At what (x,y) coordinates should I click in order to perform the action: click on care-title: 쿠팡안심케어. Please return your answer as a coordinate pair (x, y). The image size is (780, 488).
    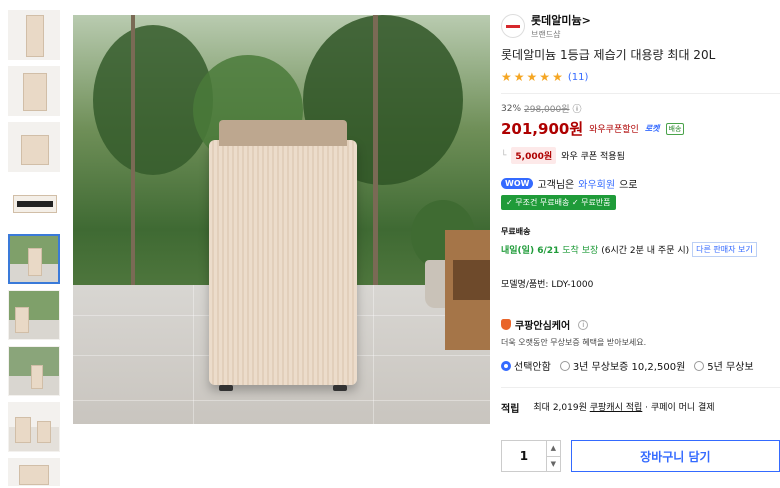
    Looking at the image, I should click on (543, 326).